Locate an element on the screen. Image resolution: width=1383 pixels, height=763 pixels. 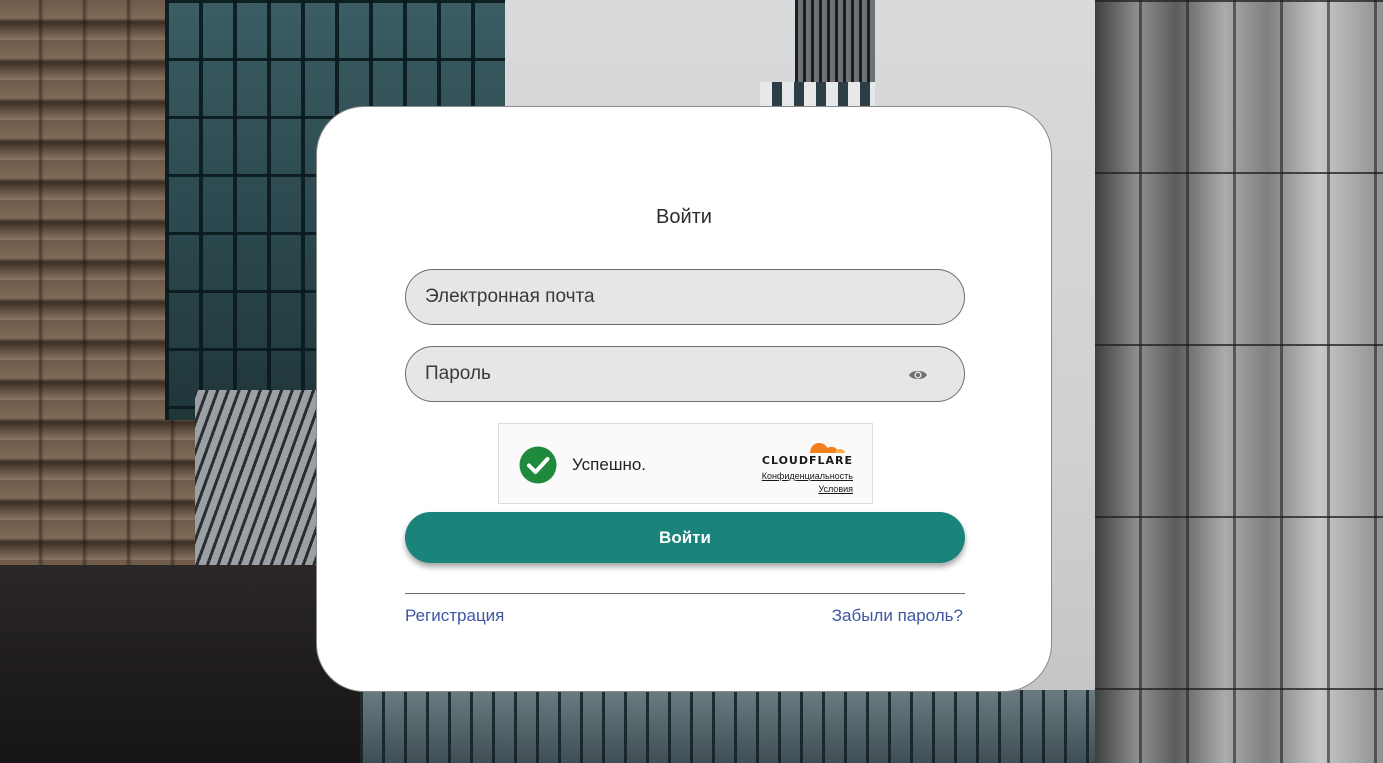
email-field: Электронная почта is located at coordinates (685, 297).